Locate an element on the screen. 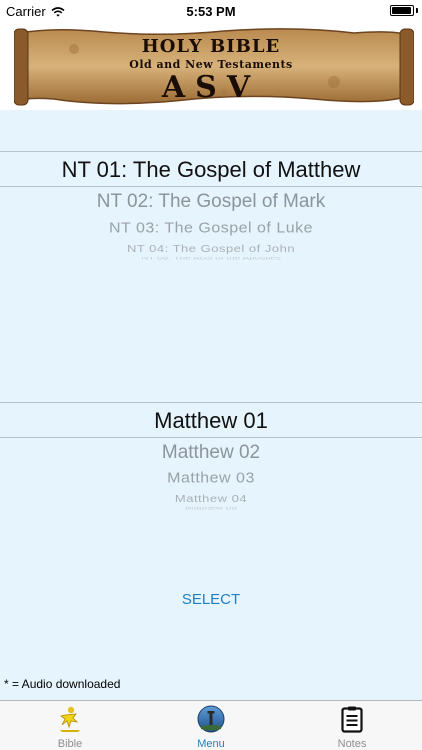 This screenshot has width=422, height=750. battery-cap is located at coordinates (417, 10).